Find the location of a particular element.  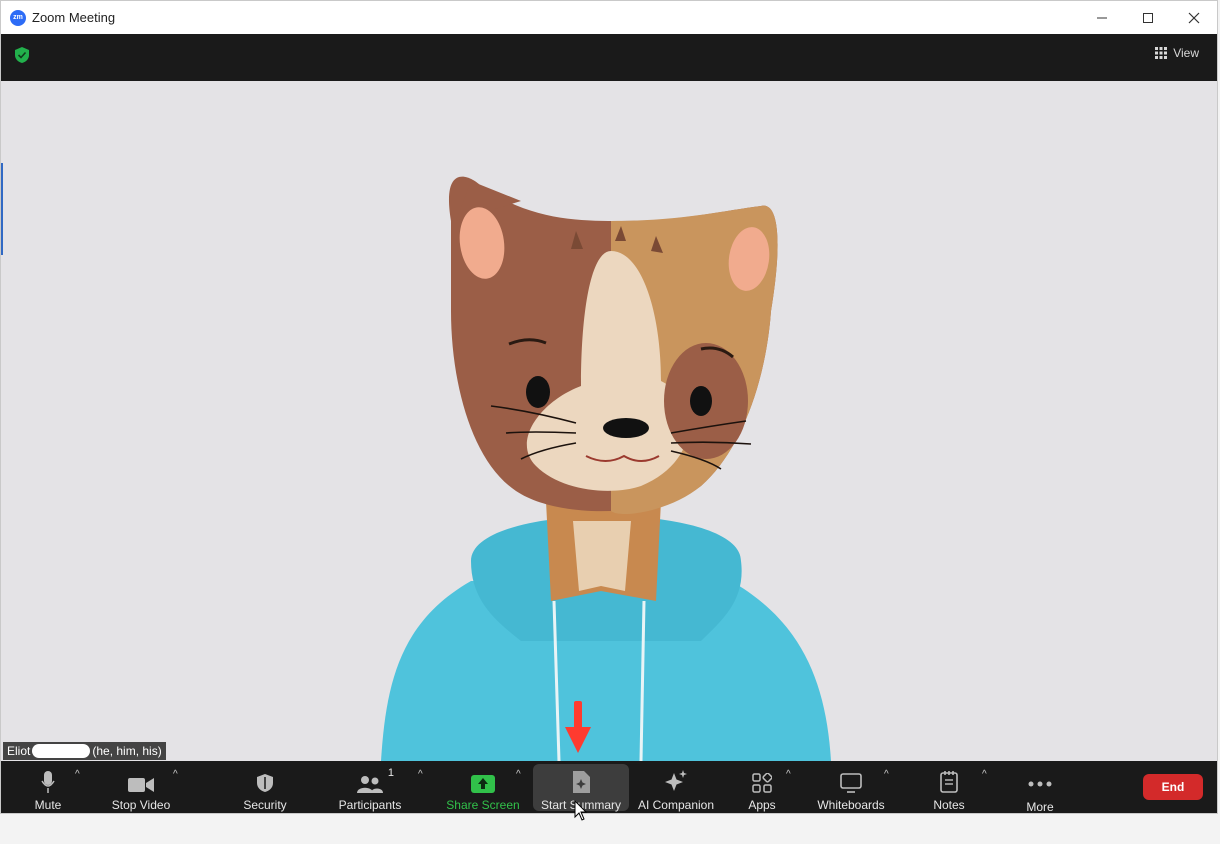

meeting-top-bar: View is located at coordinates (609, 57).